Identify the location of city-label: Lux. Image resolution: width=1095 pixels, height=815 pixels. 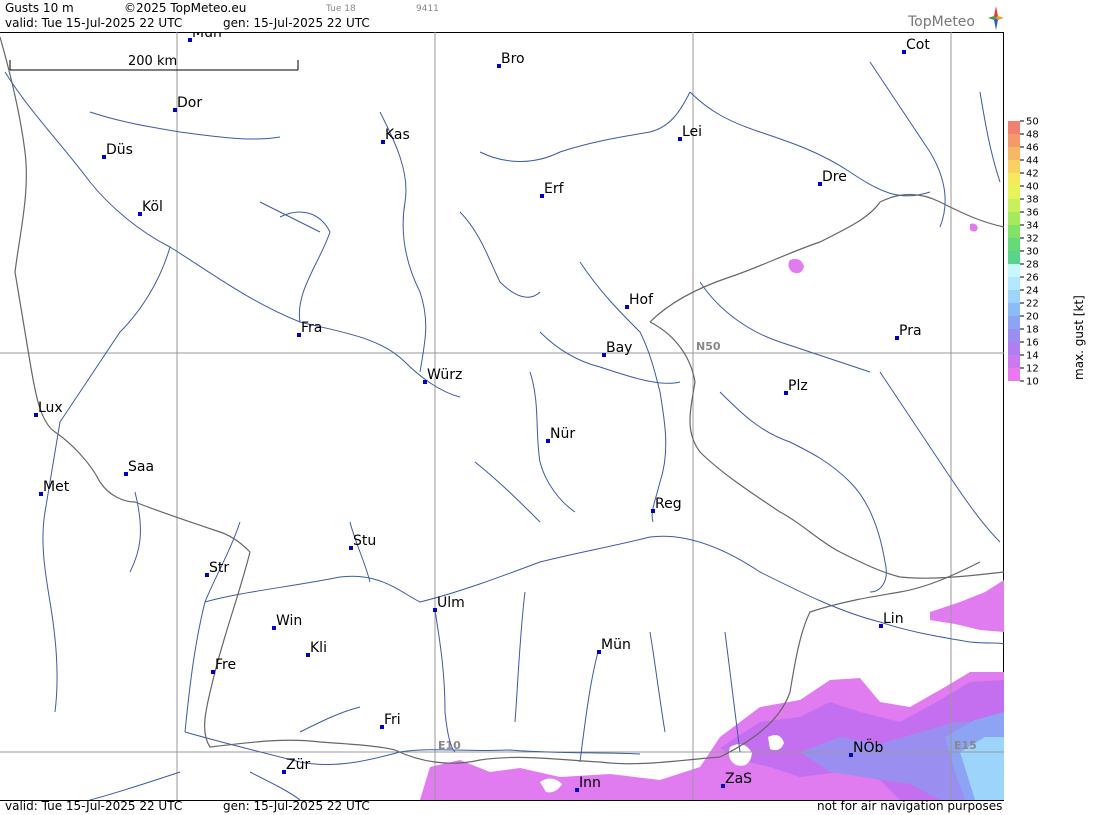
(50, 408).